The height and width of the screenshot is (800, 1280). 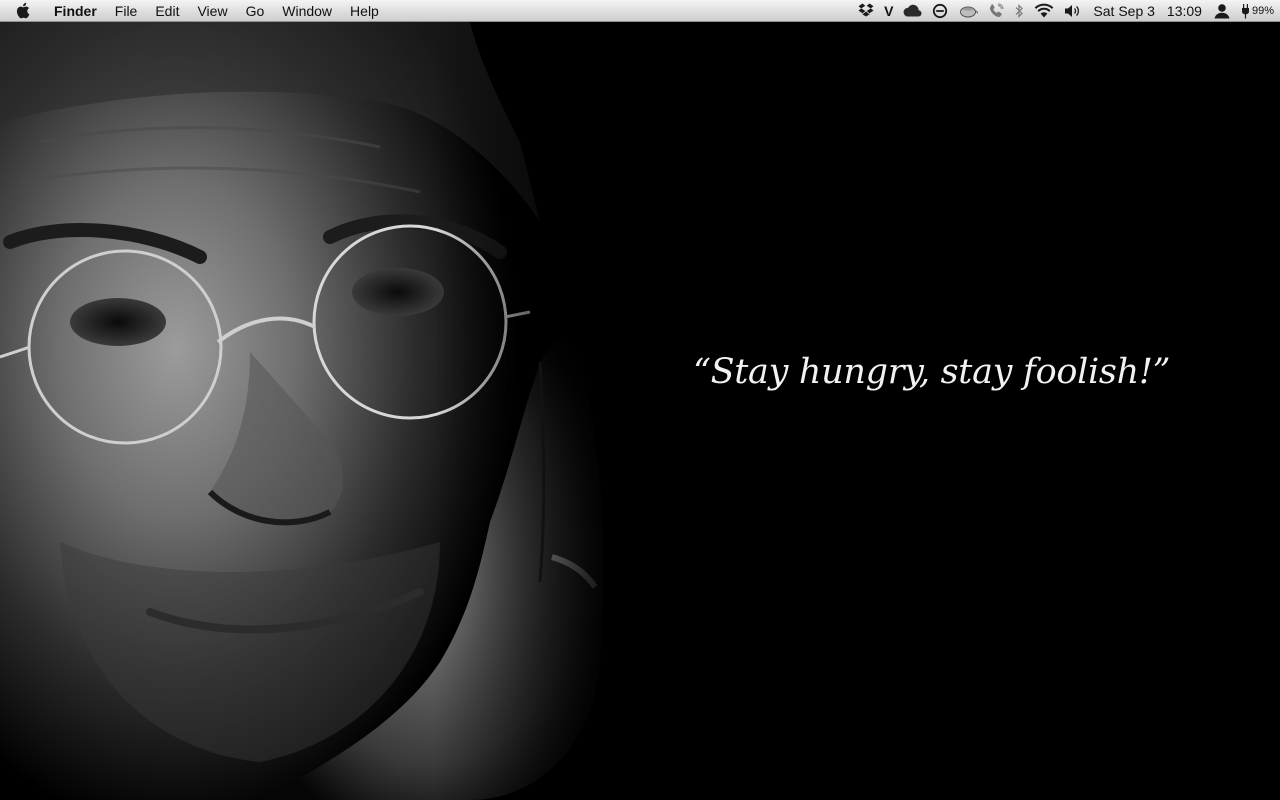 I want to click on menu-window: Window, so click(x=307, y=11).